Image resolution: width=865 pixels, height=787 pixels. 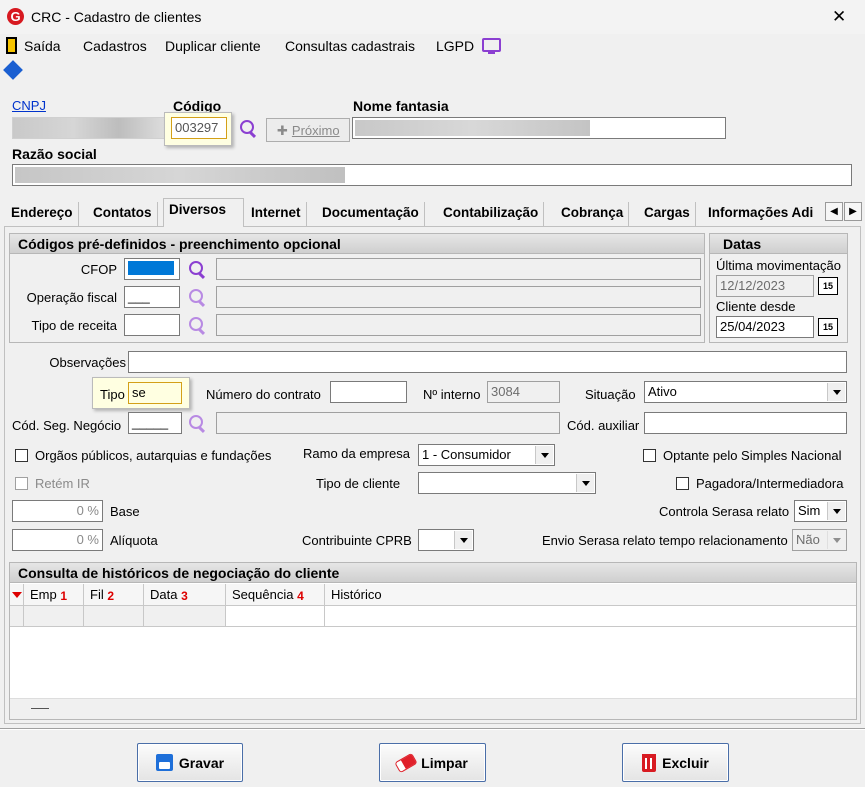 I want to click on tab-diversos: Diversos, so click(x=203, y=212).